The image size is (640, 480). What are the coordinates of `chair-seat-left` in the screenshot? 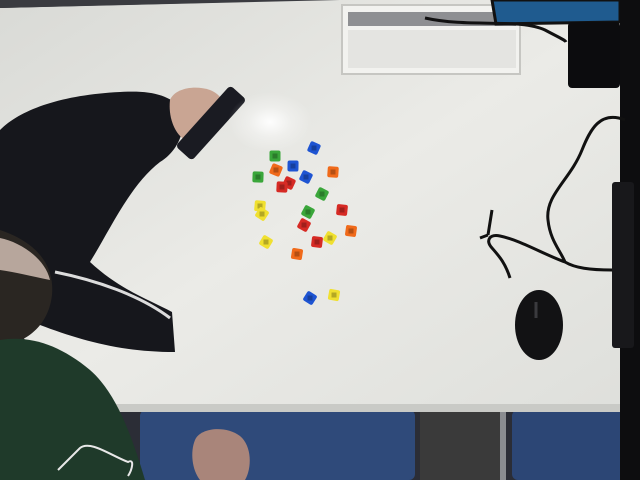 It's located at (277, 445).